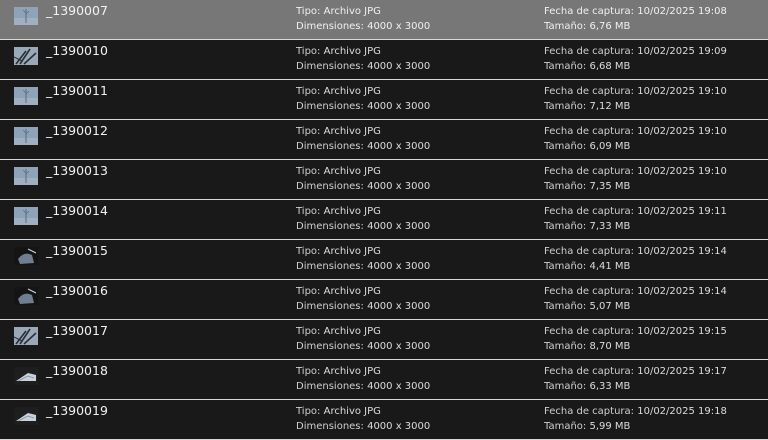  What do you see at coordinates (587, 426) in the screenshot?
I see `file-size: Tamaño: 5,99 MB` at bounding box center [587, 426].